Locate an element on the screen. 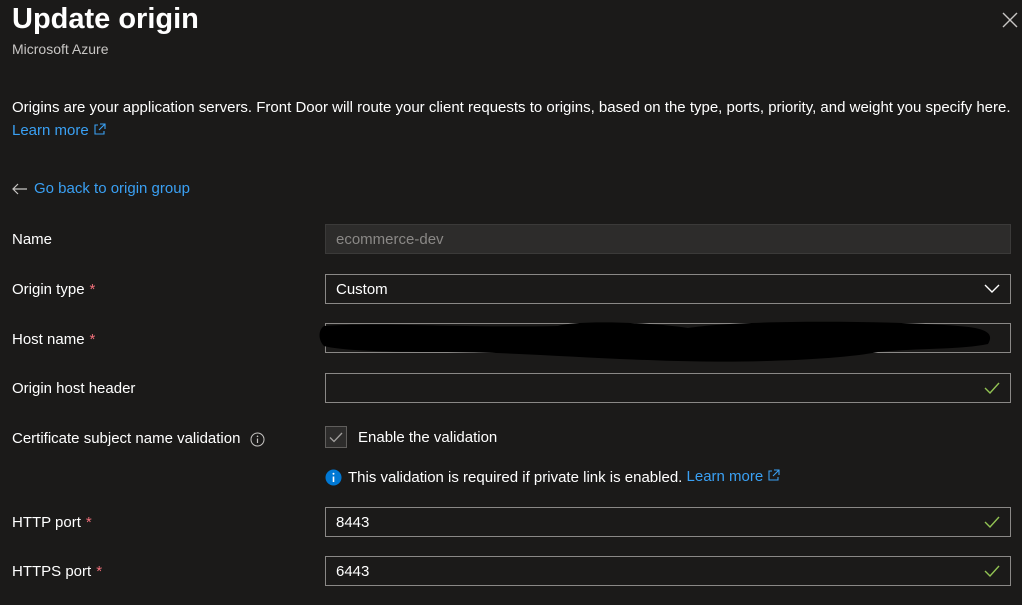  http-port-input: 8443 is located at coordinates (668, 522).